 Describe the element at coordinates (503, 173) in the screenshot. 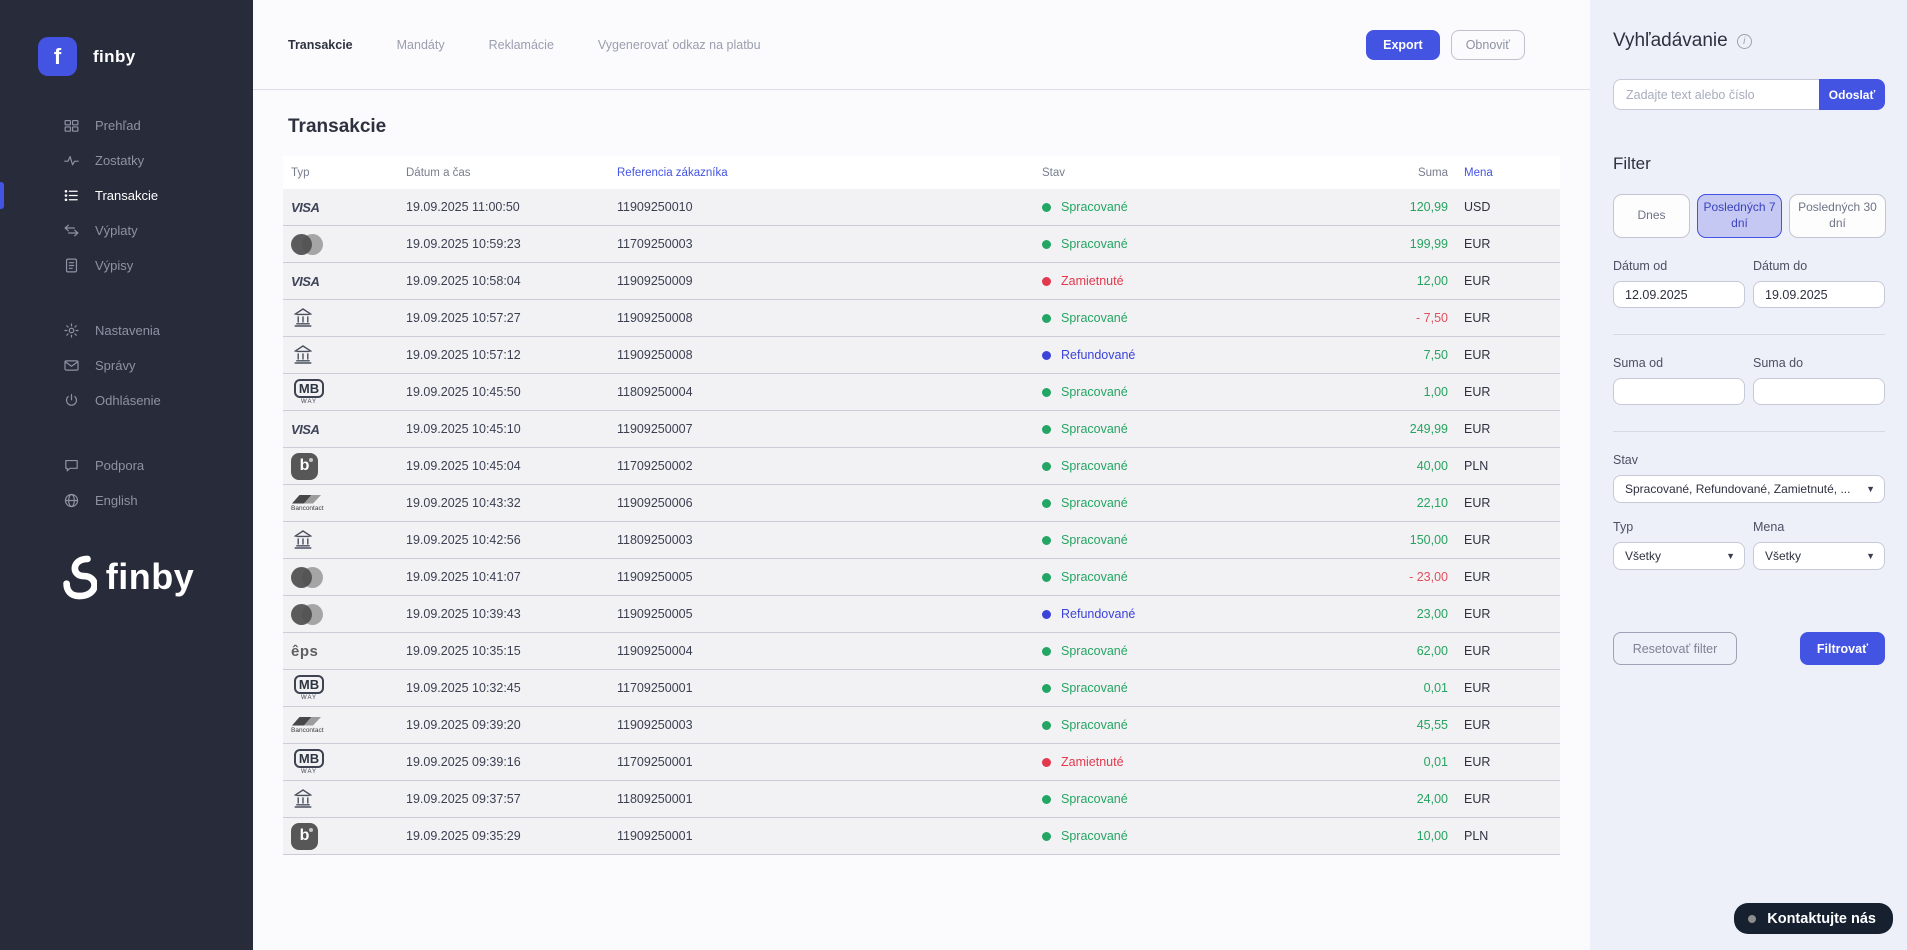

I see `column-header-datum-a-cas: Dátum a čas` at that location.